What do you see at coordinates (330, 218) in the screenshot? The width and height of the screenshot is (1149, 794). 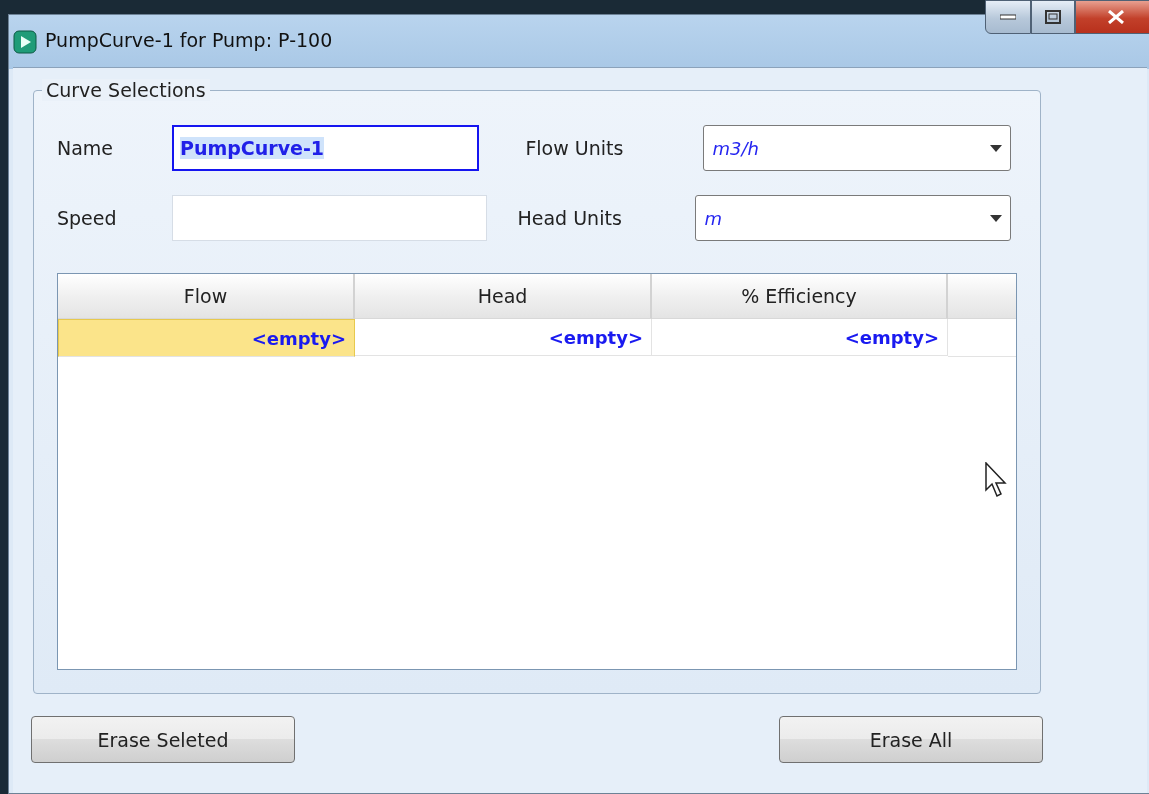 I see `input-field` at bounding box center [330, 218].